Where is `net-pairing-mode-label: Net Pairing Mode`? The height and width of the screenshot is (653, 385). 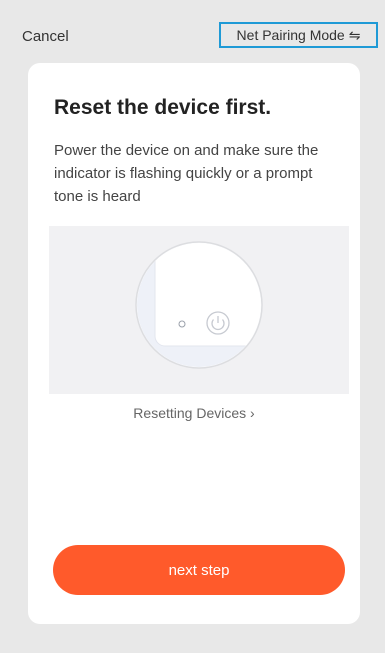
net-pairing-mode-label: Net Pairing Mode is located at coordinates (290, 35).